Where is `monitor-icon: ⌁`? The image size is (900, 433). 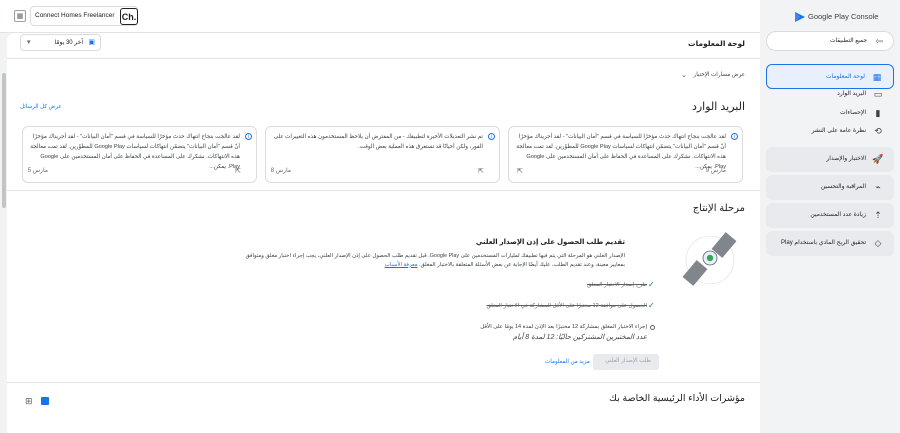 monitor-icon: ⌁ is located at coordinates (878, 186).